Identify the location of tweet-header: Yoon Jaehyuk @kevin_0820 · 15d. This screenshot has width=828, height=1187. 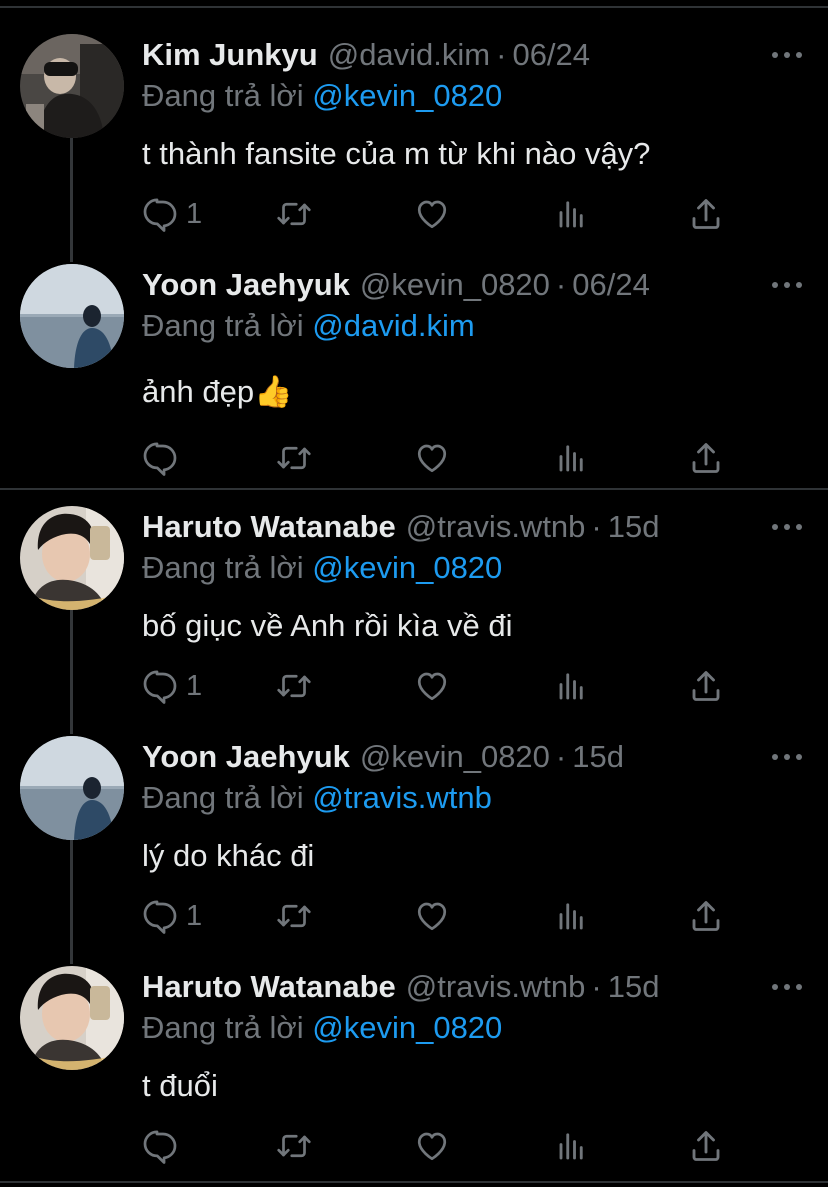
(383, 757).